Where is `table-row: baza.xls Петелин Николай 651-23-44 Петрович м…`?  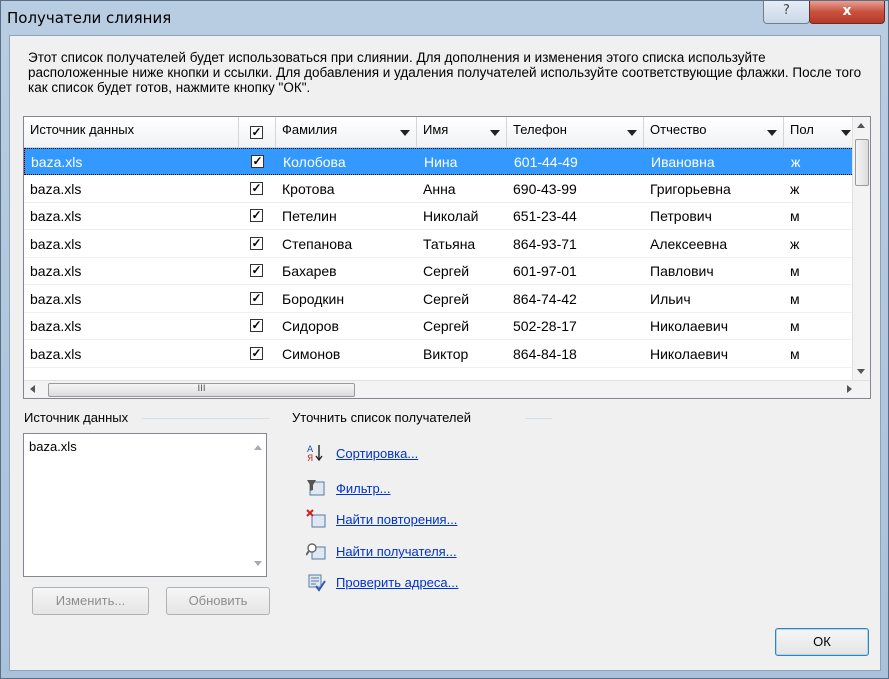
table-row: baza.xls Петелин Николай 651-23-44 Петрович м… is located at coordinates (439, 216).